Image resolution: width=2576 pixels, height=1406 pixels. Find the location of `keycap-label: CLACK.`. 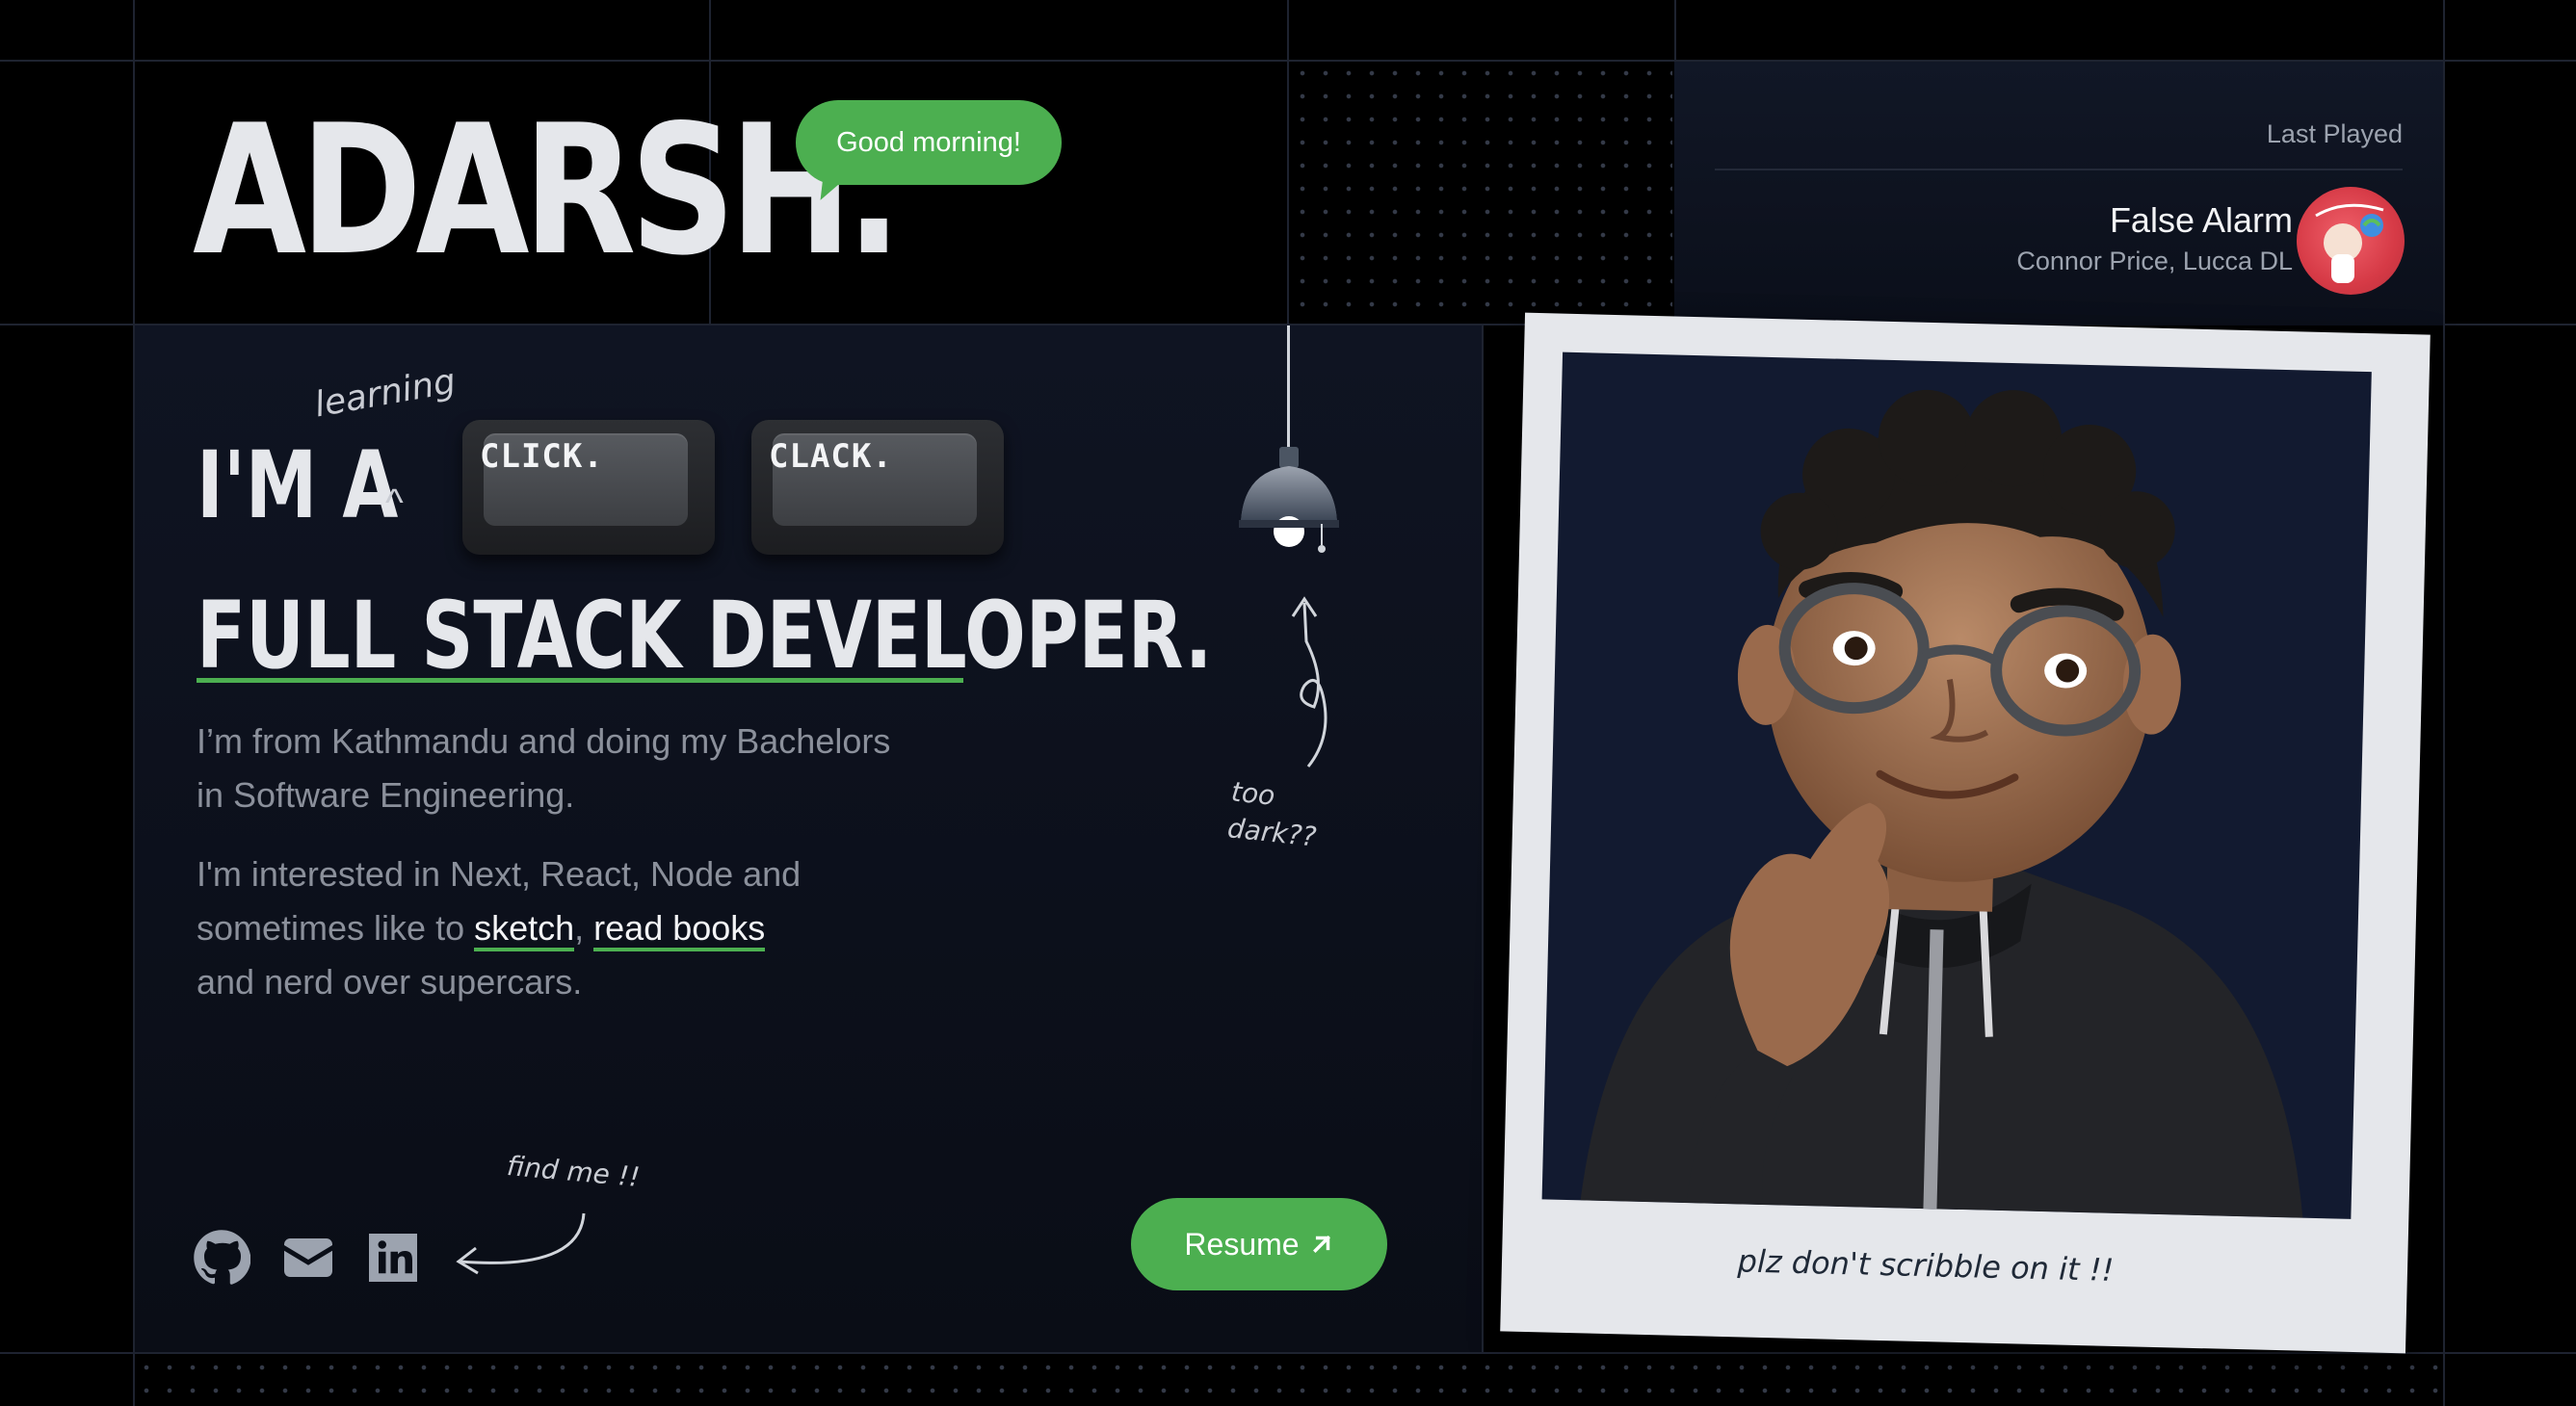

keycap-label: CLACK. is located at coordinates (831, 456).